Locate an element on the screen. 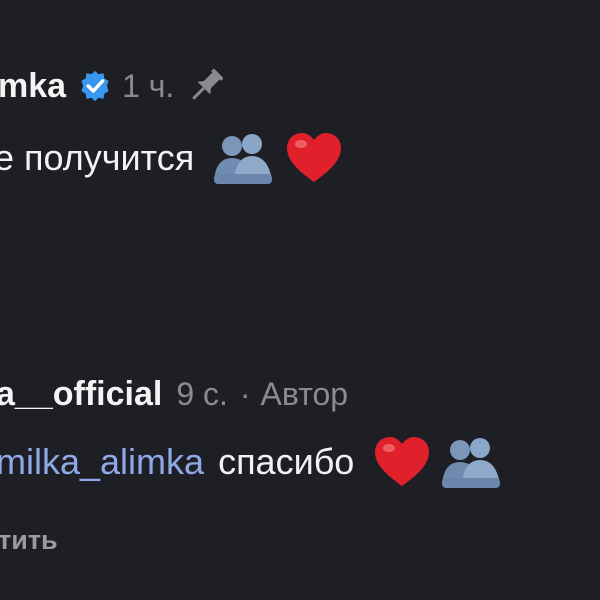 The height and width of the screenshot is (600, 600). author-label: Автор is located at coordinates (304, 394).